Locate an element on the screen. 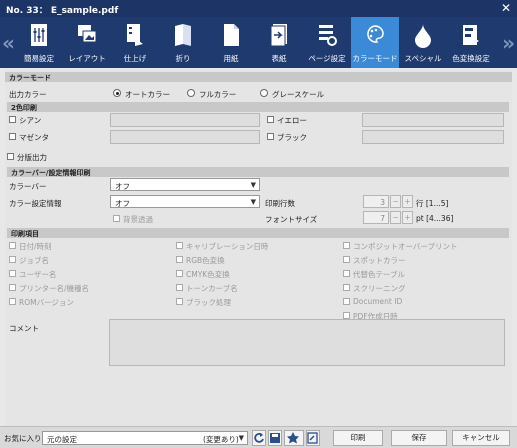  checkbox-printer-name is located at coordinates (12, 287).